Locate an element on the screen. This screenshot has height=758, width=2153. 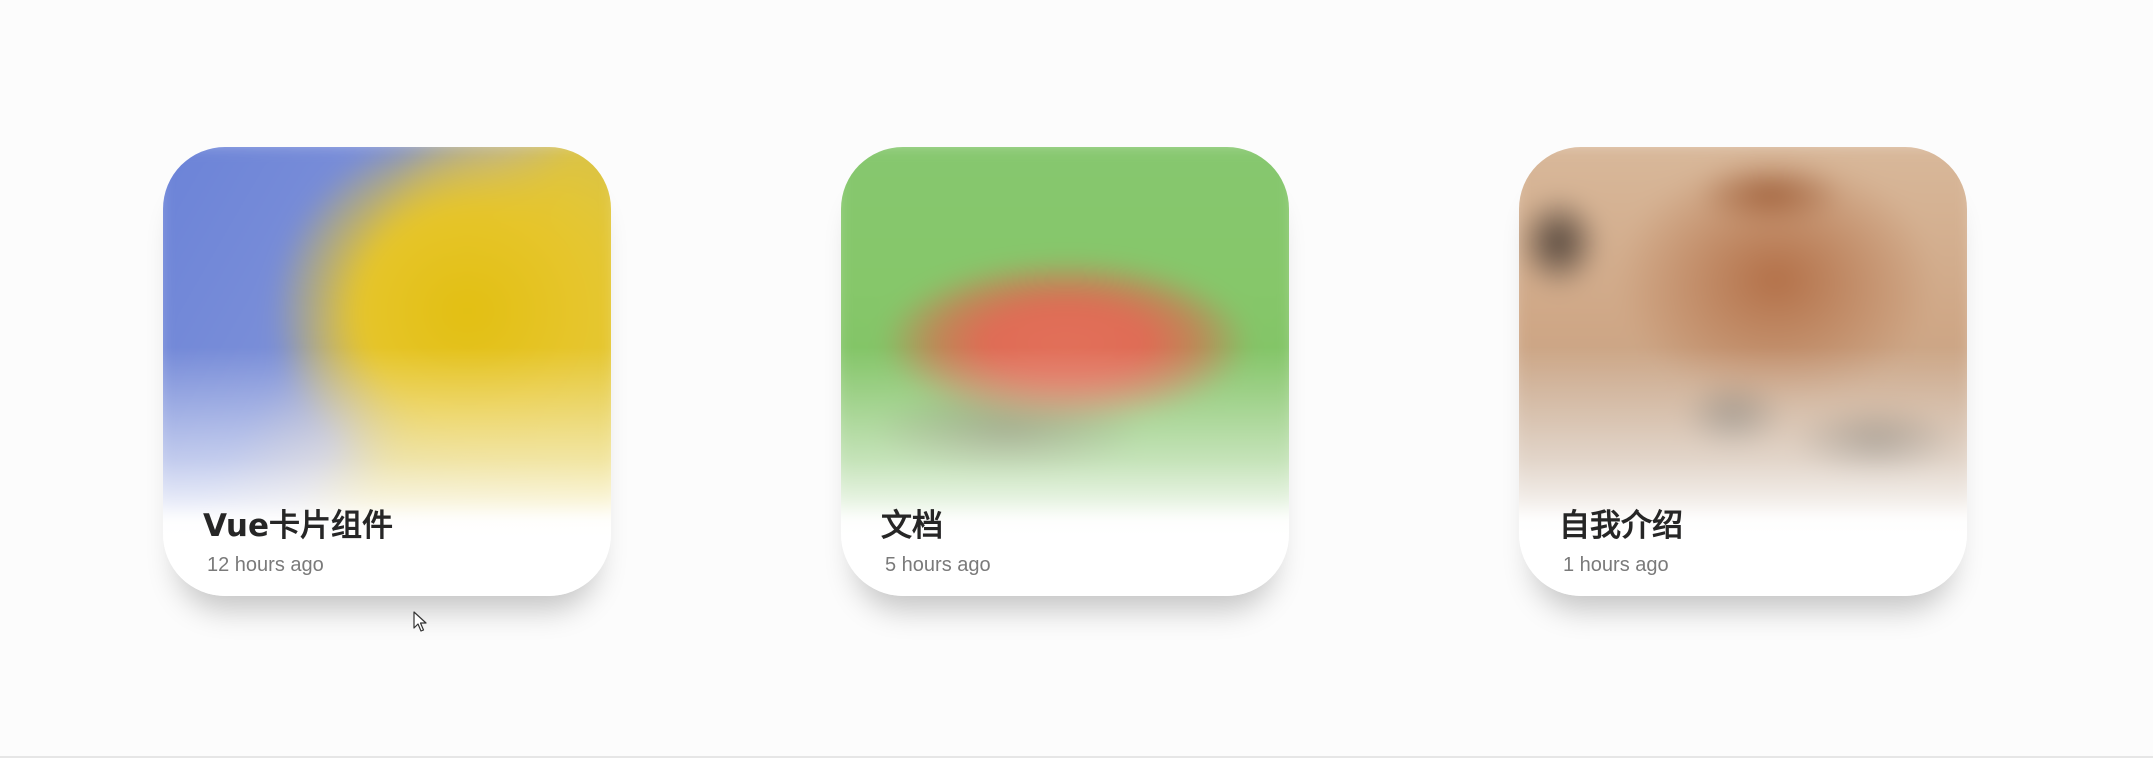
card-self-introduction: 自我介绍 1 hours ago is located at coordinates (1743, 371).